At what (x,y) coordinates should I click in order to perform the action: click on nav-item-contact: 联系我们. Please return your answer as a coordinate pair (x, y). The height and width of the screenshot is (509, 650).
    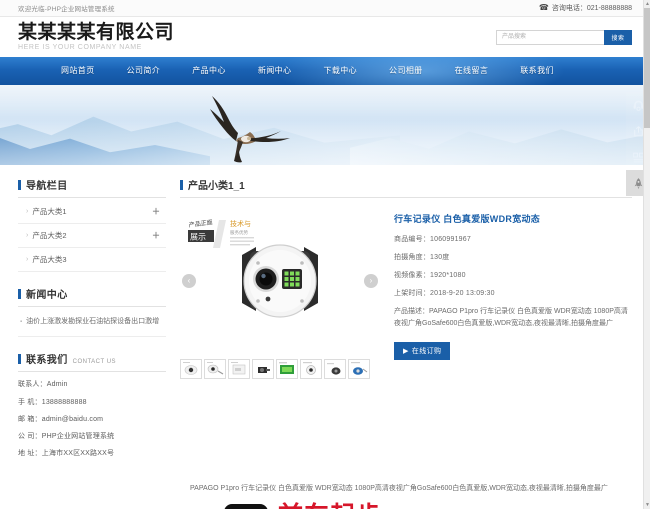
    Looking at the image, I should click on (537, 71).